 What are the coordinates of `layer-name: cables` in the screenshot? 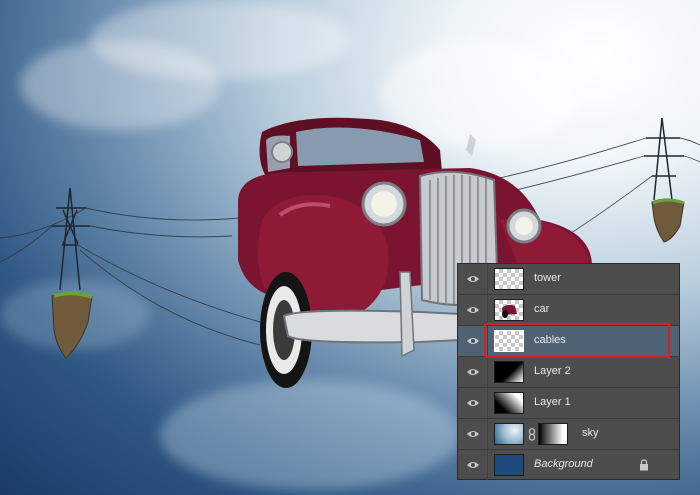 It's located at (550, 340).